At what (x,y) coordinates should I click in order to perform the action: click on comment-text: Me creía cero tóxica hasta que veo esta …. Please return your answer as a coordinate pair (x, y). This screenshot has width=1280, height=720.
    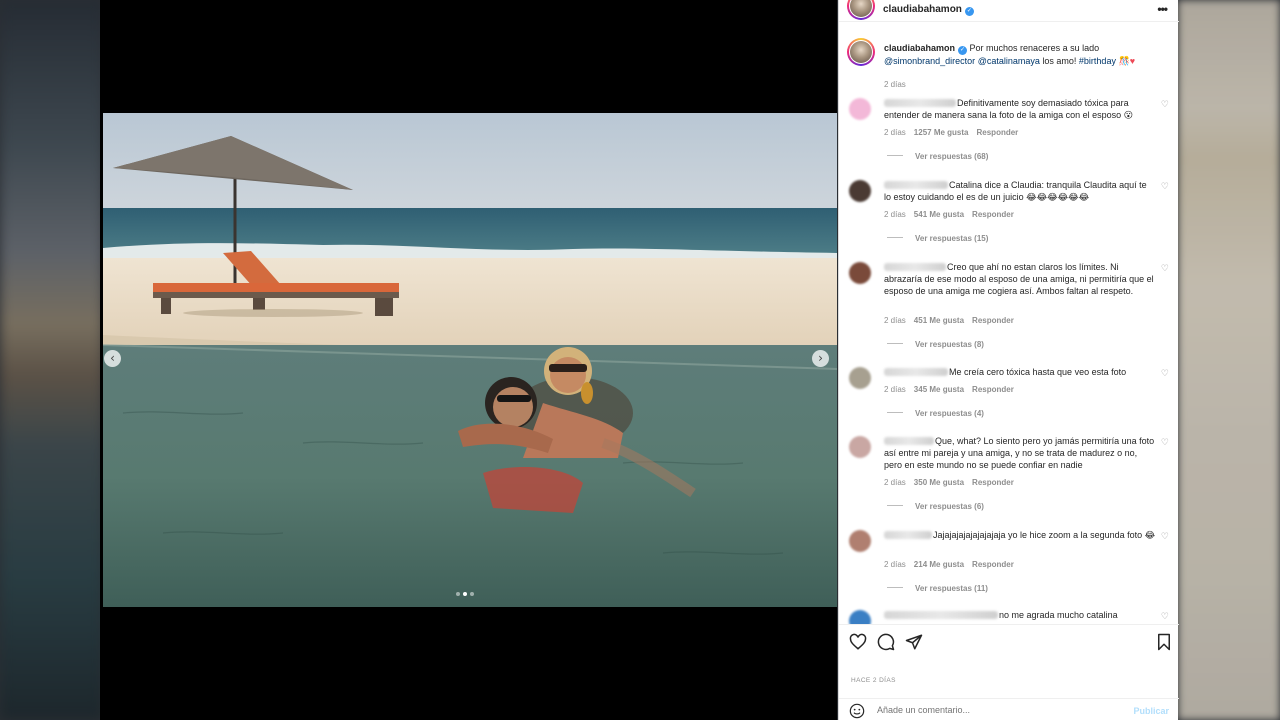
    Looking at the image, I should click on (1020, 373).